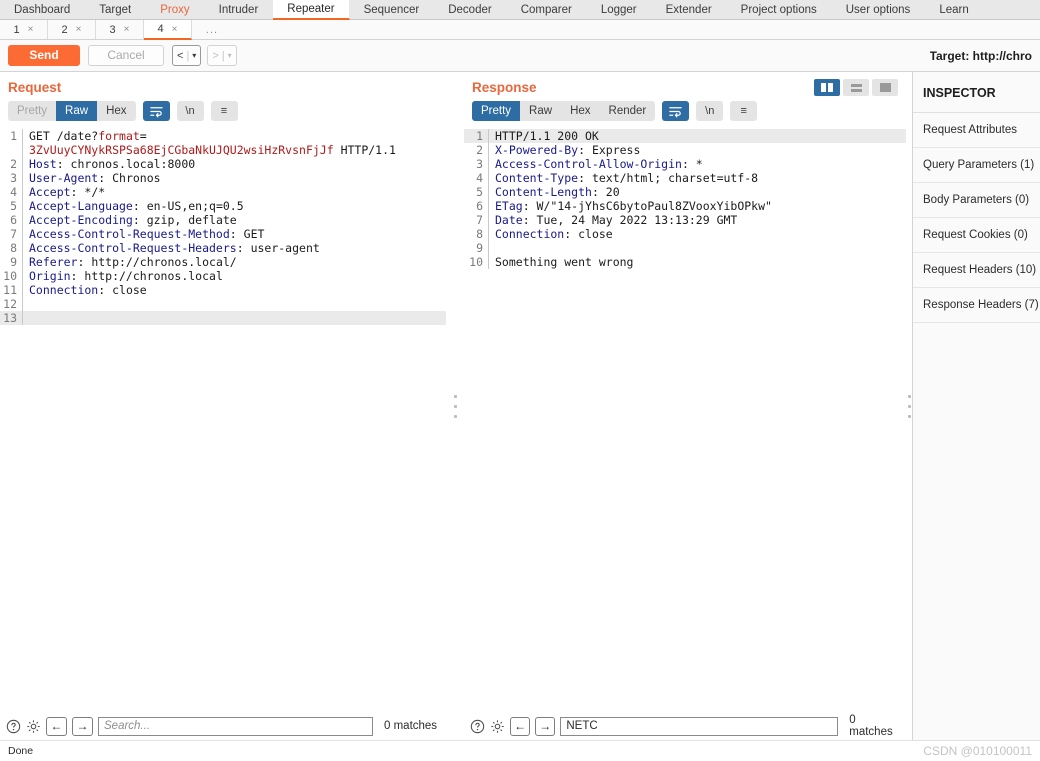  Describe the element at coordinates (976, 235) in the screenshot. I see `inspector-item-request-cookies-0: Request Cookies (0)` at that location.